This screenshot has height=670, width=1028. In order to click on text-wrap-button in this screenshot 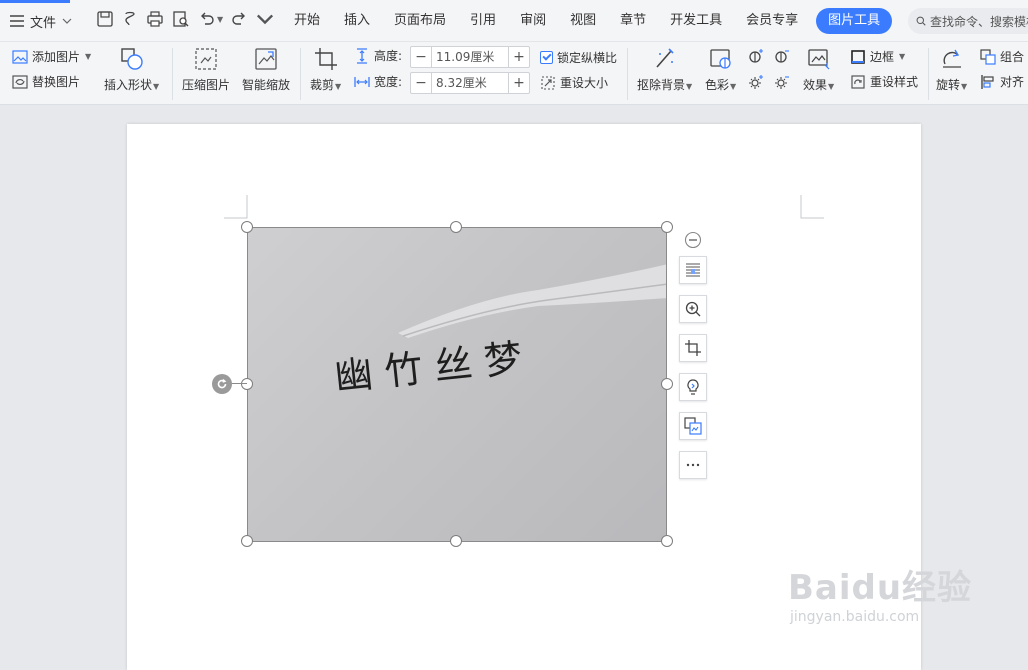, I will do `click(693, 270)`.